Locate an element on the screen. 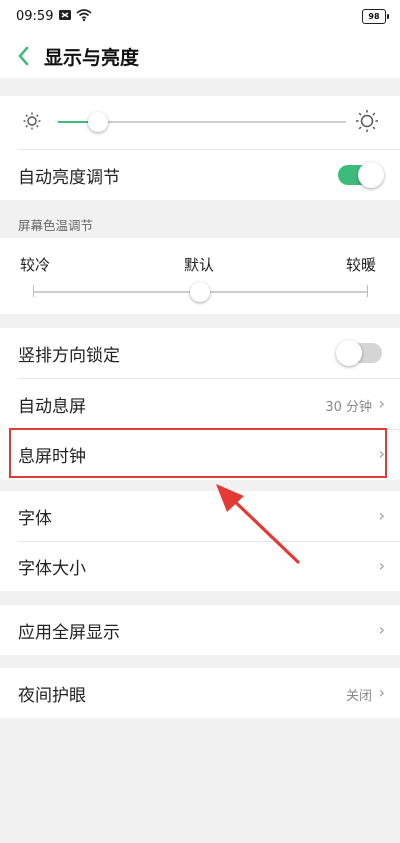  auto-sleep-value: 30 分钟 is located at coordinates (348, 407).